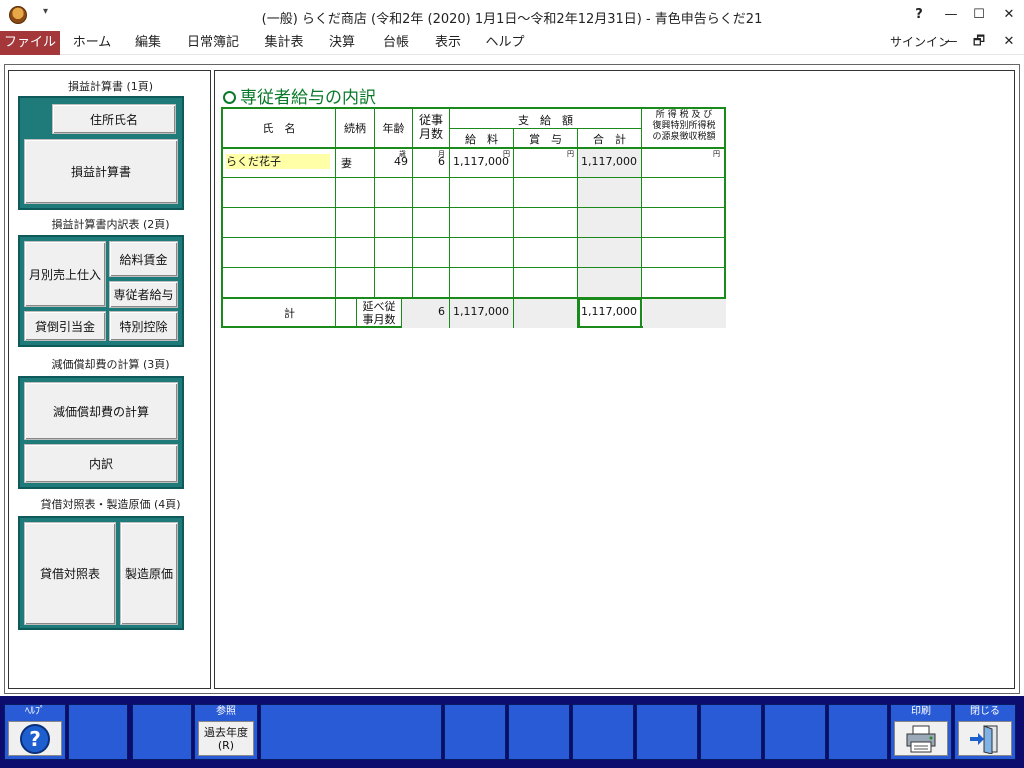  I want to click on past-year-label: 過去年度, so click(226, 732).